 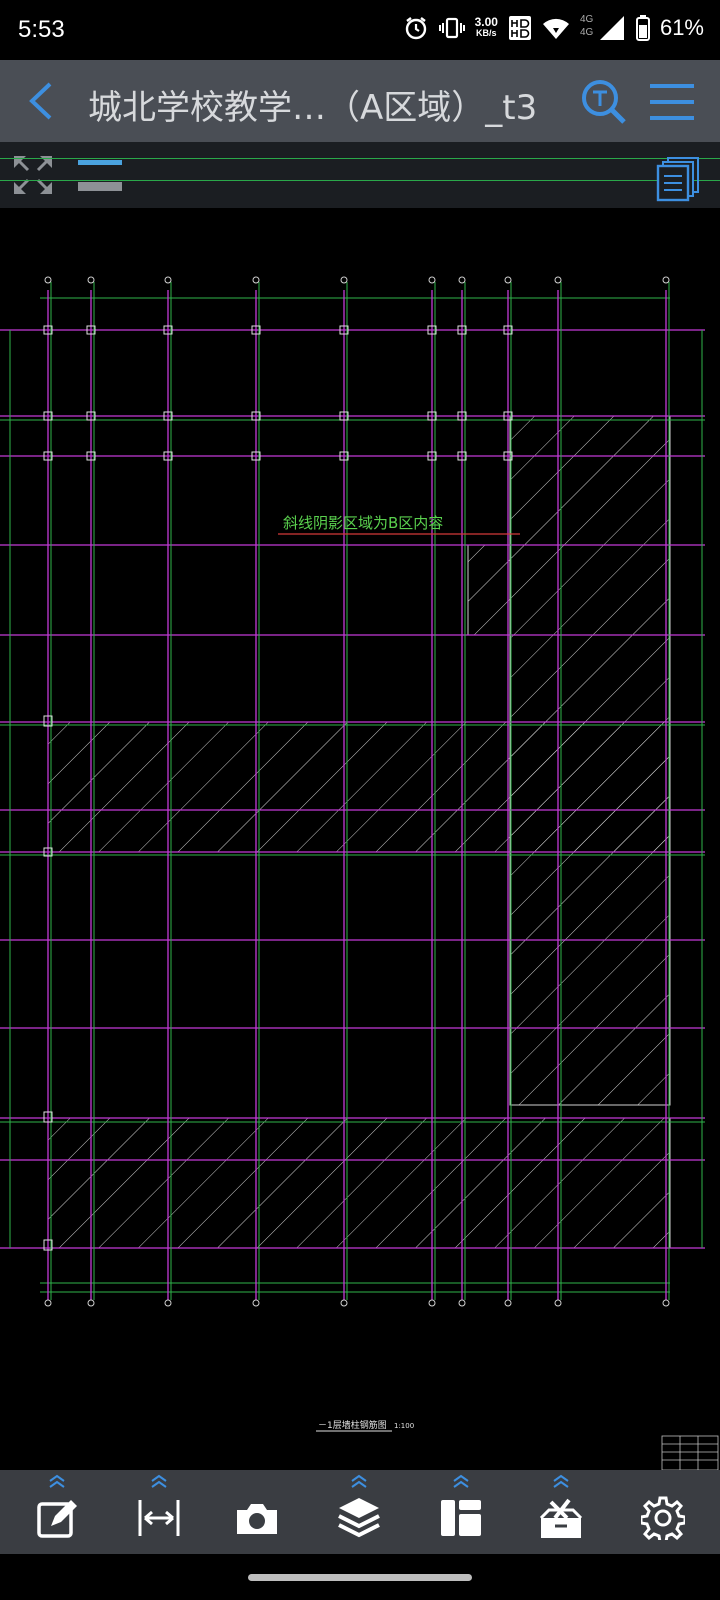 What do you see at coordinates (486, 22) in the screenshot?
I see `net-speed-value: 3.00` at bounding box center [486, 22].